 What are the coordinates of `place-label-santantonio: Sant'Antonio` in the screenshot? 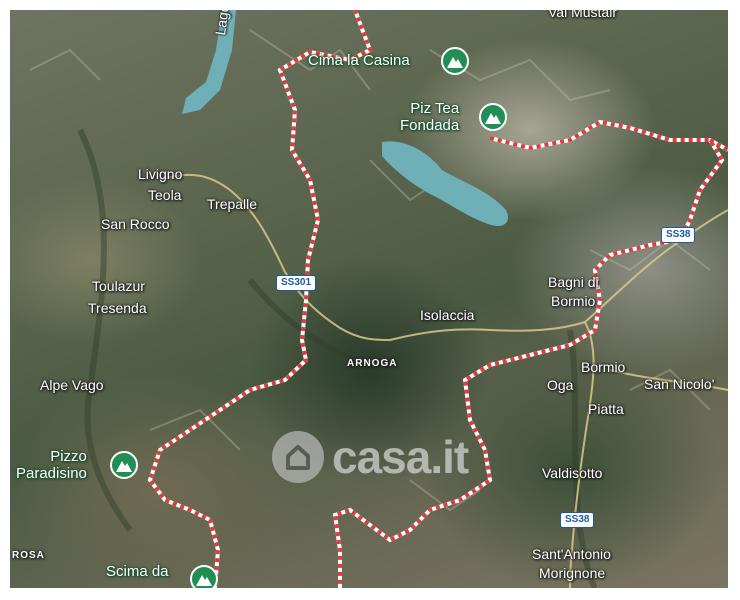 It's located at (571, 554).